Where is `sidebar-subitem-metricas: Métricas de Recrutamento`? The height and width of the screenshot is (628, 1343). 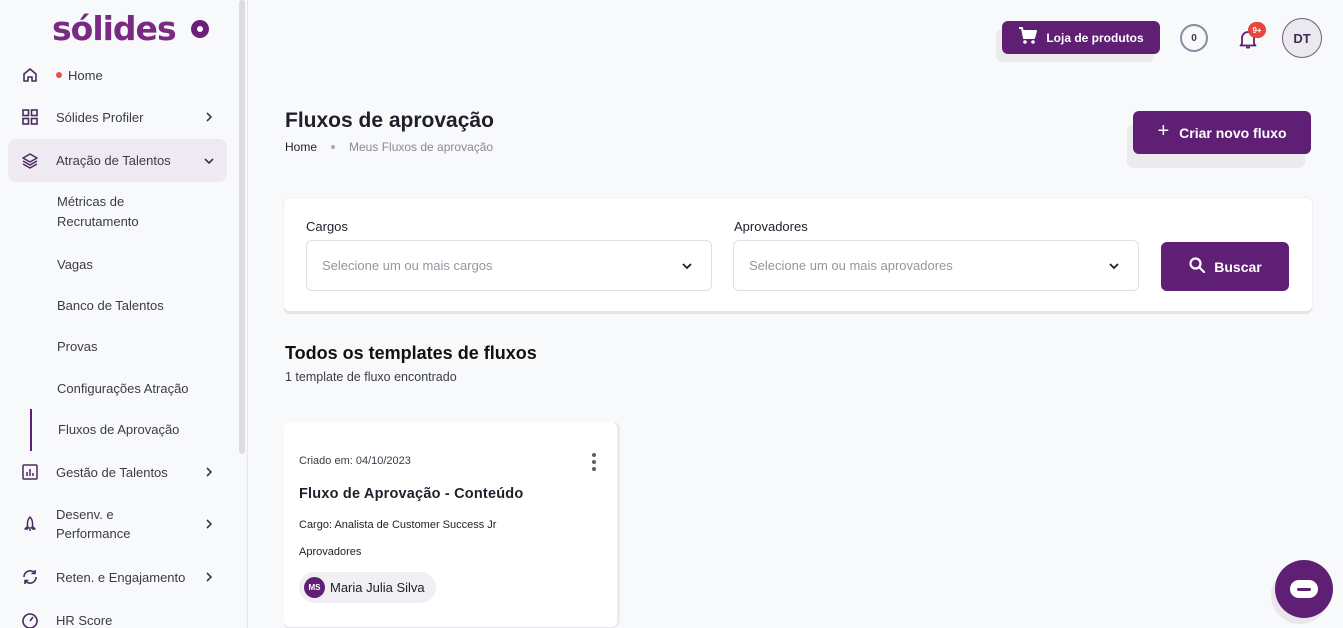
sidebar-subitem-metricas: Métricas de Recrutamento is located at coordinates (98, 212).